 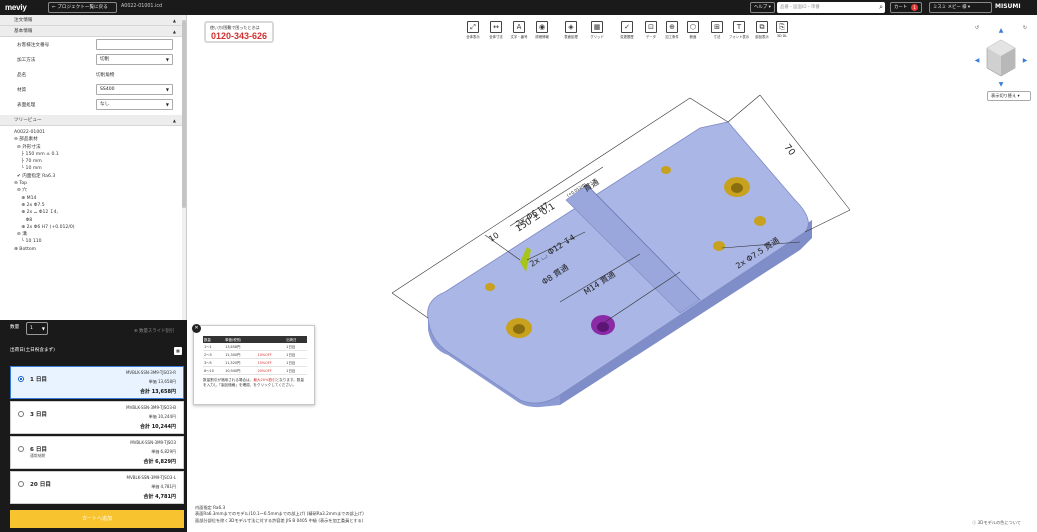 What do you see at coordinates (22, 75) in the screenshot?
I see `field-label: 品名` at bounding box center [22, 75].